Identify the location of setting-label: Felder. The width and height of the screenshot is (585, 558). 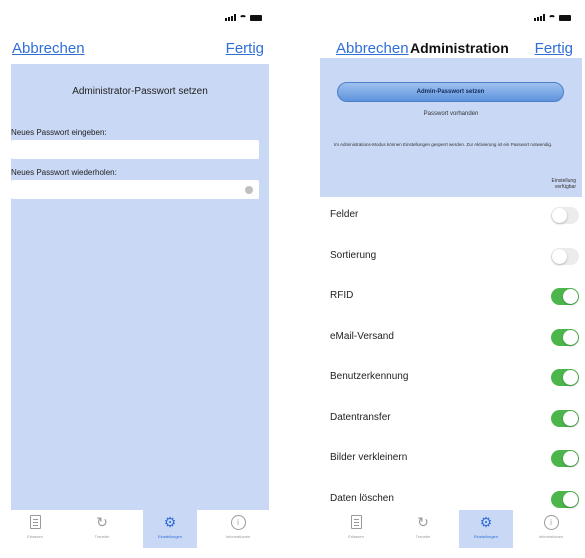
(344, 214).